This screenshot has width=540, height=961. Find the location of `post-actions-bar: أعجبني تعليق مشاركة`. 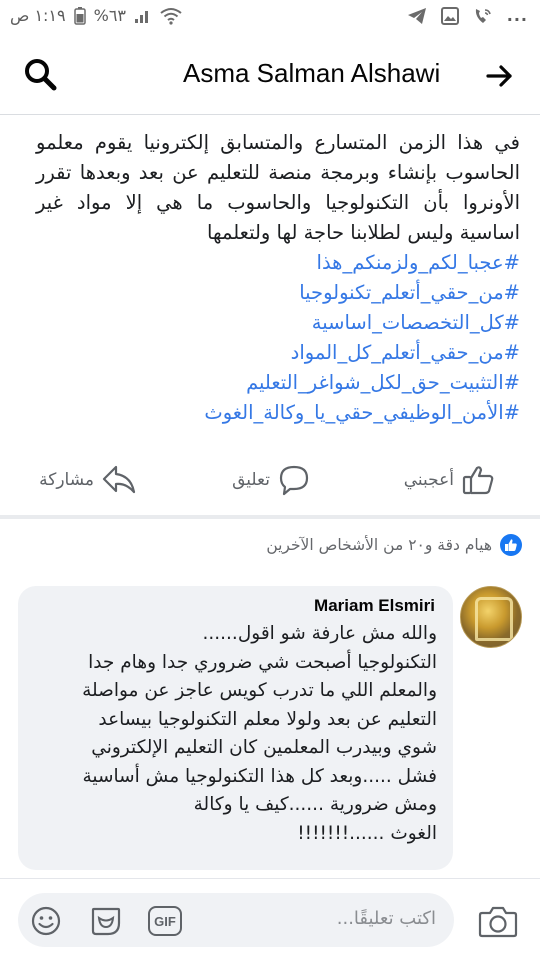

post-actions-bar: أعجبني تعليق مشاركة is located at coordinates (270, 483).